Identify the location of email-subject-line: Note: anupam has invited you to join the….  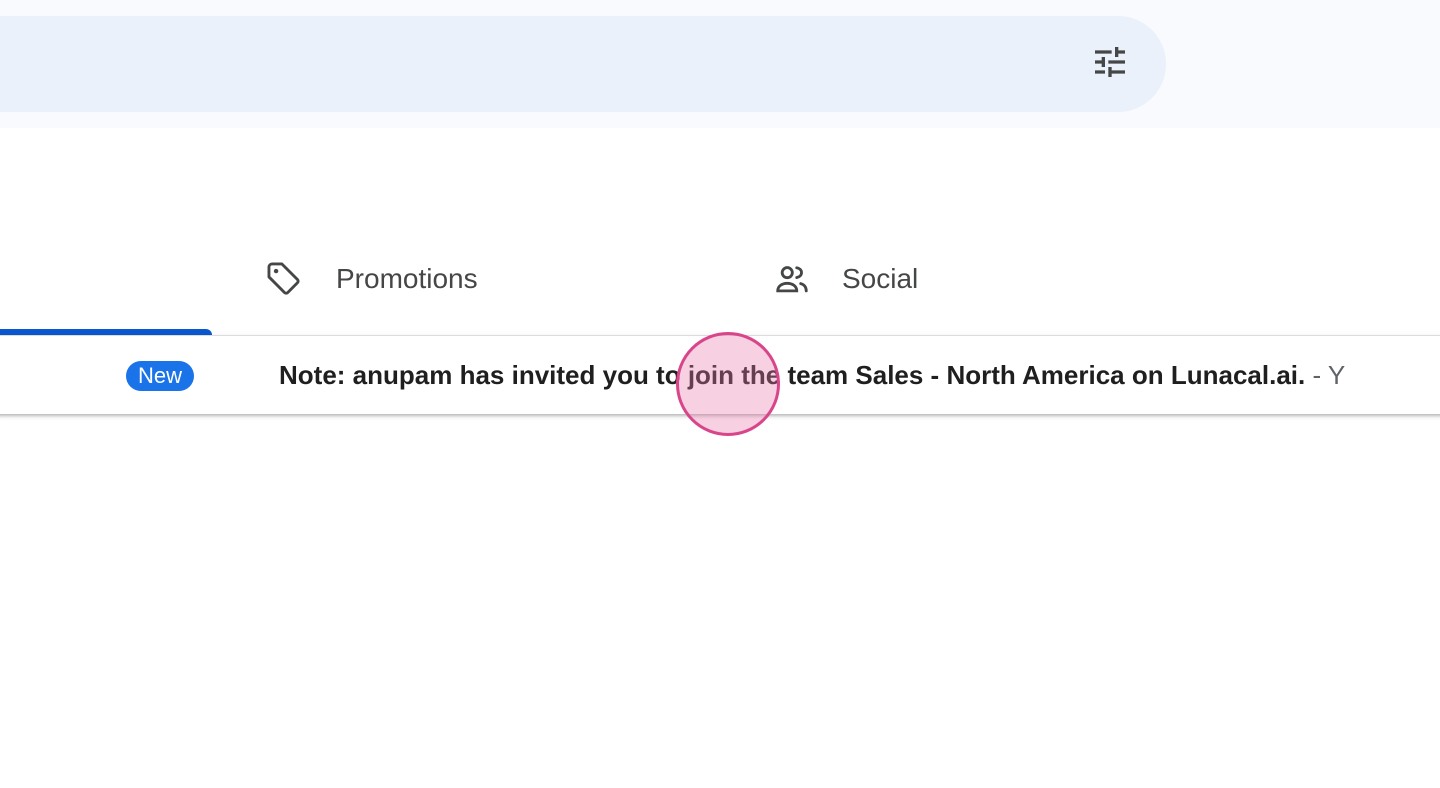
(812, 375).